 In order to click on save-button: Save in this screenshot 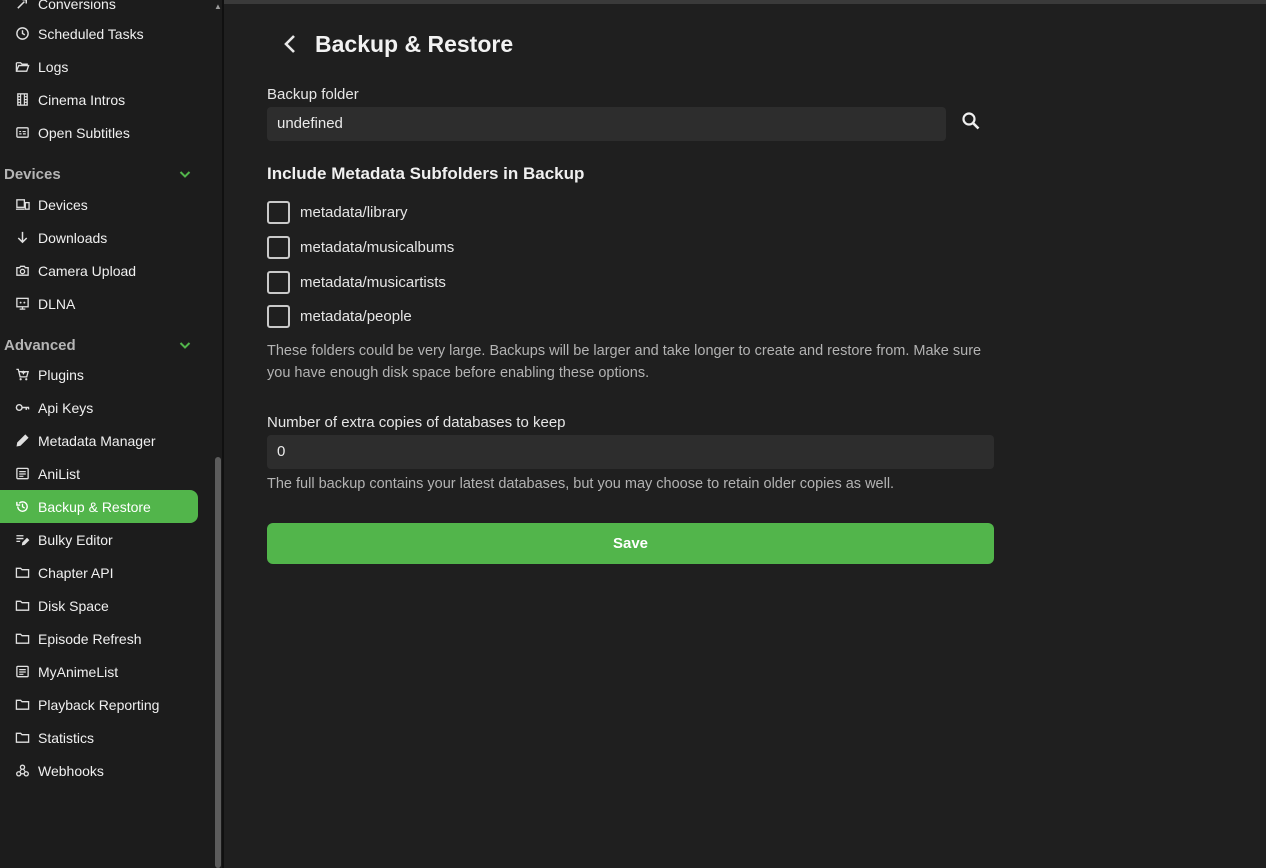, I will do `click(630, 543)`.